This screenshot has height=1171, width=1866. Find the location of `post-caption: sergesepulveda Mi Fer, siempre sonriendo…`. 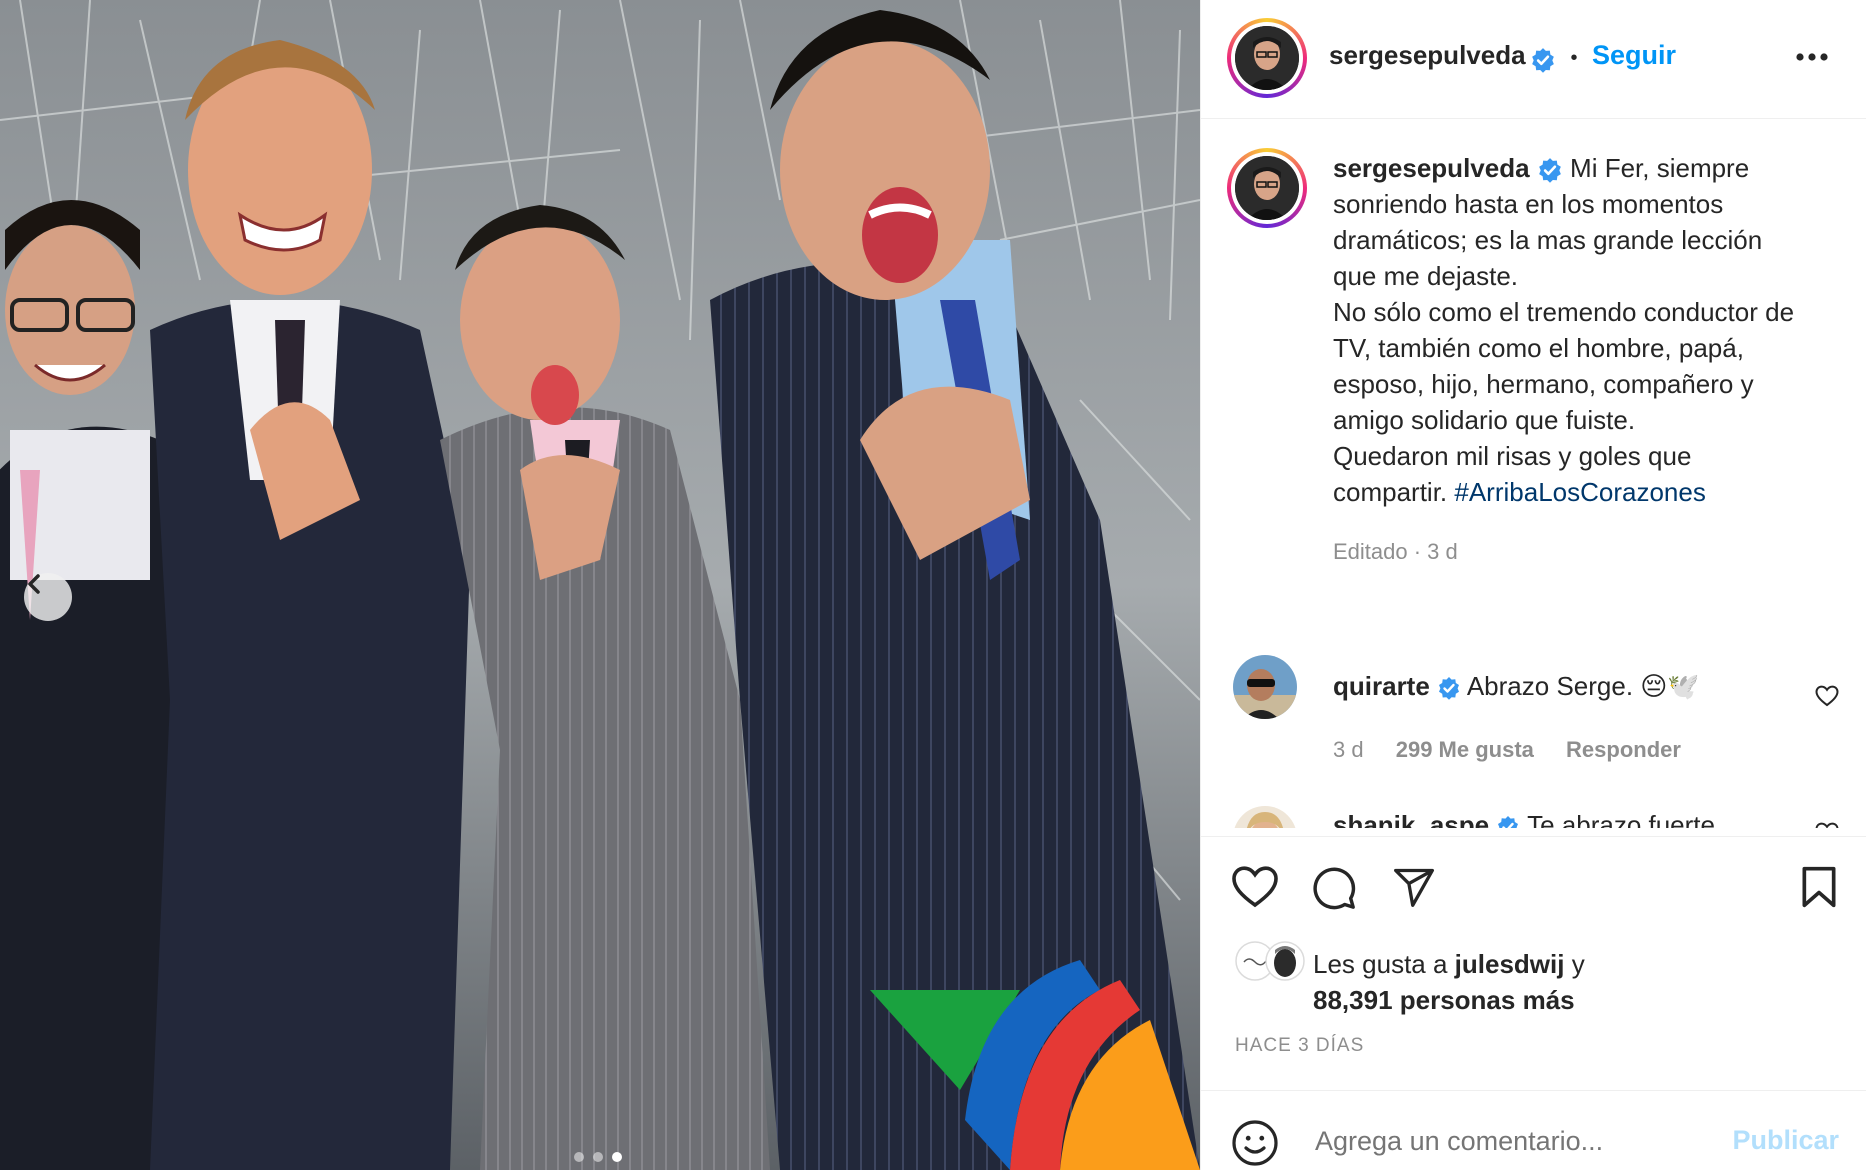

post-caption: sergesepulveda Mi Fer, siempre sonriendo… is located at coordinates (1568, 360).